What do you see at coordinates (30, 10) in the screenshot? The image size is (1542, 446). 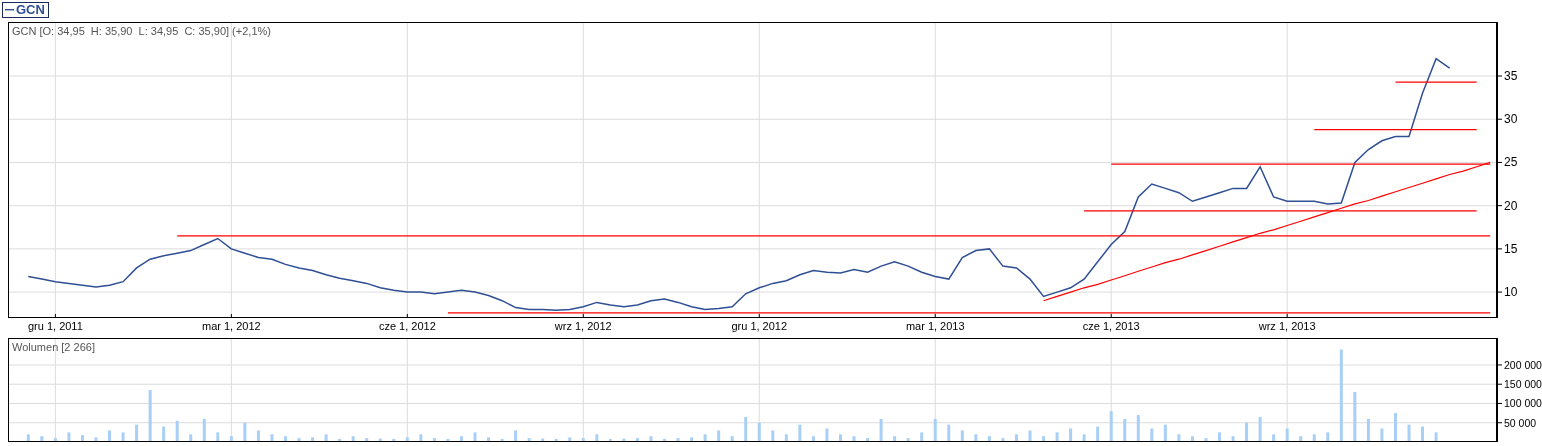 I see `legend-label: GCN` at bounding box center [30, 10].